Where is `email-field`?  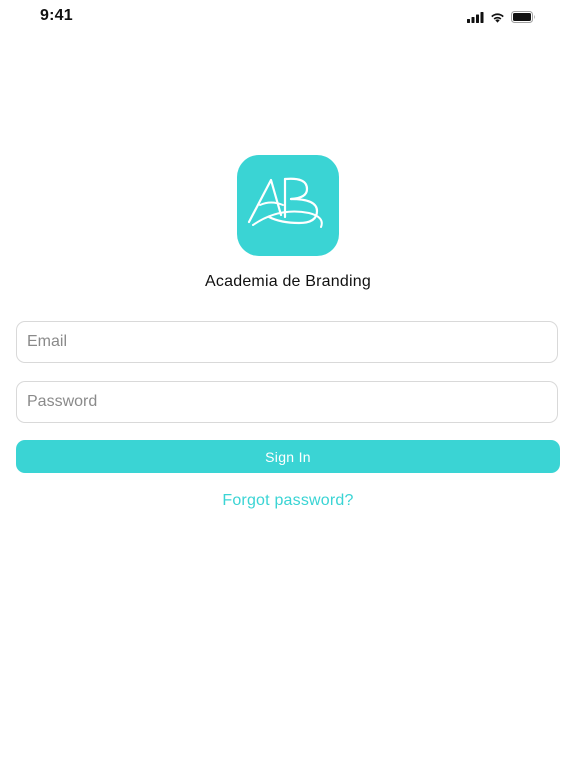
email-field is located at coordinates (287, 342).